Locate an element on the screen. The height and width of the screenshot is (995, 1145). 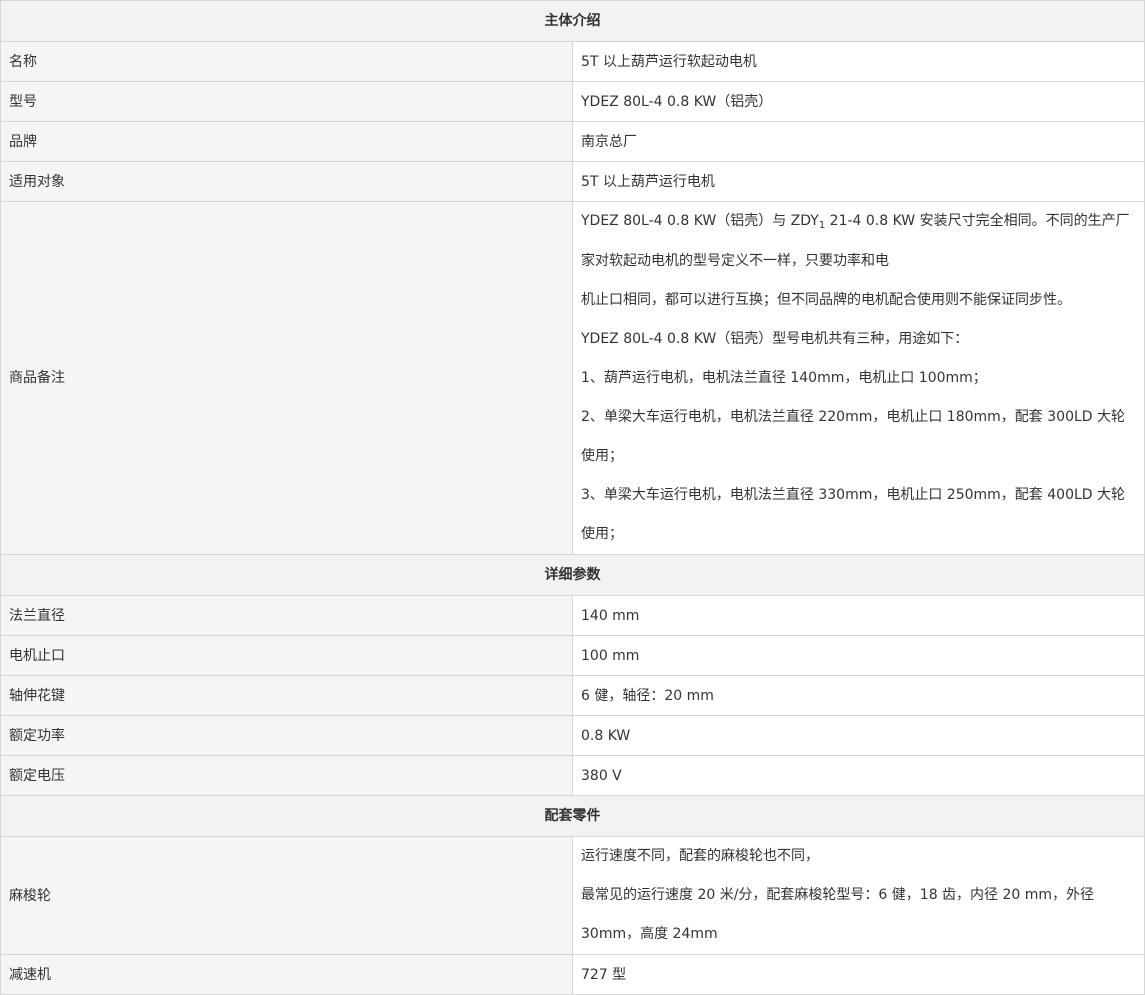
row-label-spline: 轴伸花键 is located at coordinates (286, 695).